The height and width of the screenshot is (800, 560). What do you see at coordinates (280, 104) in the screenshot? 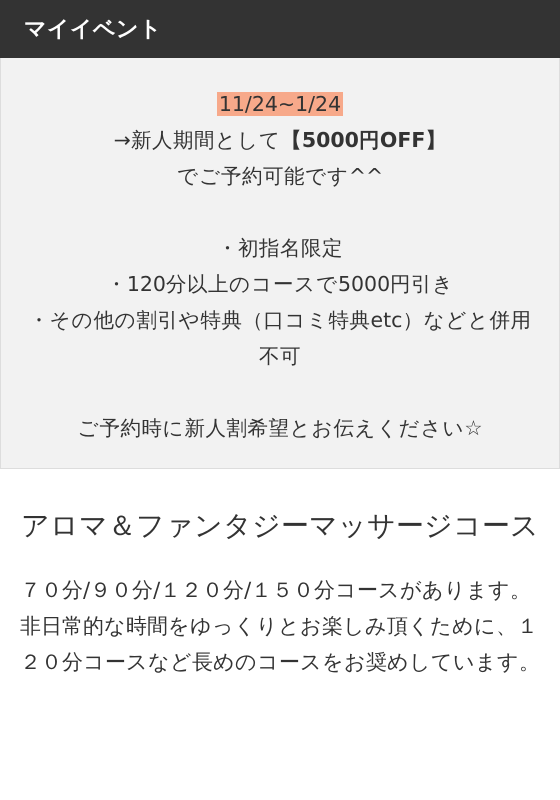
I see `event-date: 11/24~1/24` at bounding box center [280, 104].